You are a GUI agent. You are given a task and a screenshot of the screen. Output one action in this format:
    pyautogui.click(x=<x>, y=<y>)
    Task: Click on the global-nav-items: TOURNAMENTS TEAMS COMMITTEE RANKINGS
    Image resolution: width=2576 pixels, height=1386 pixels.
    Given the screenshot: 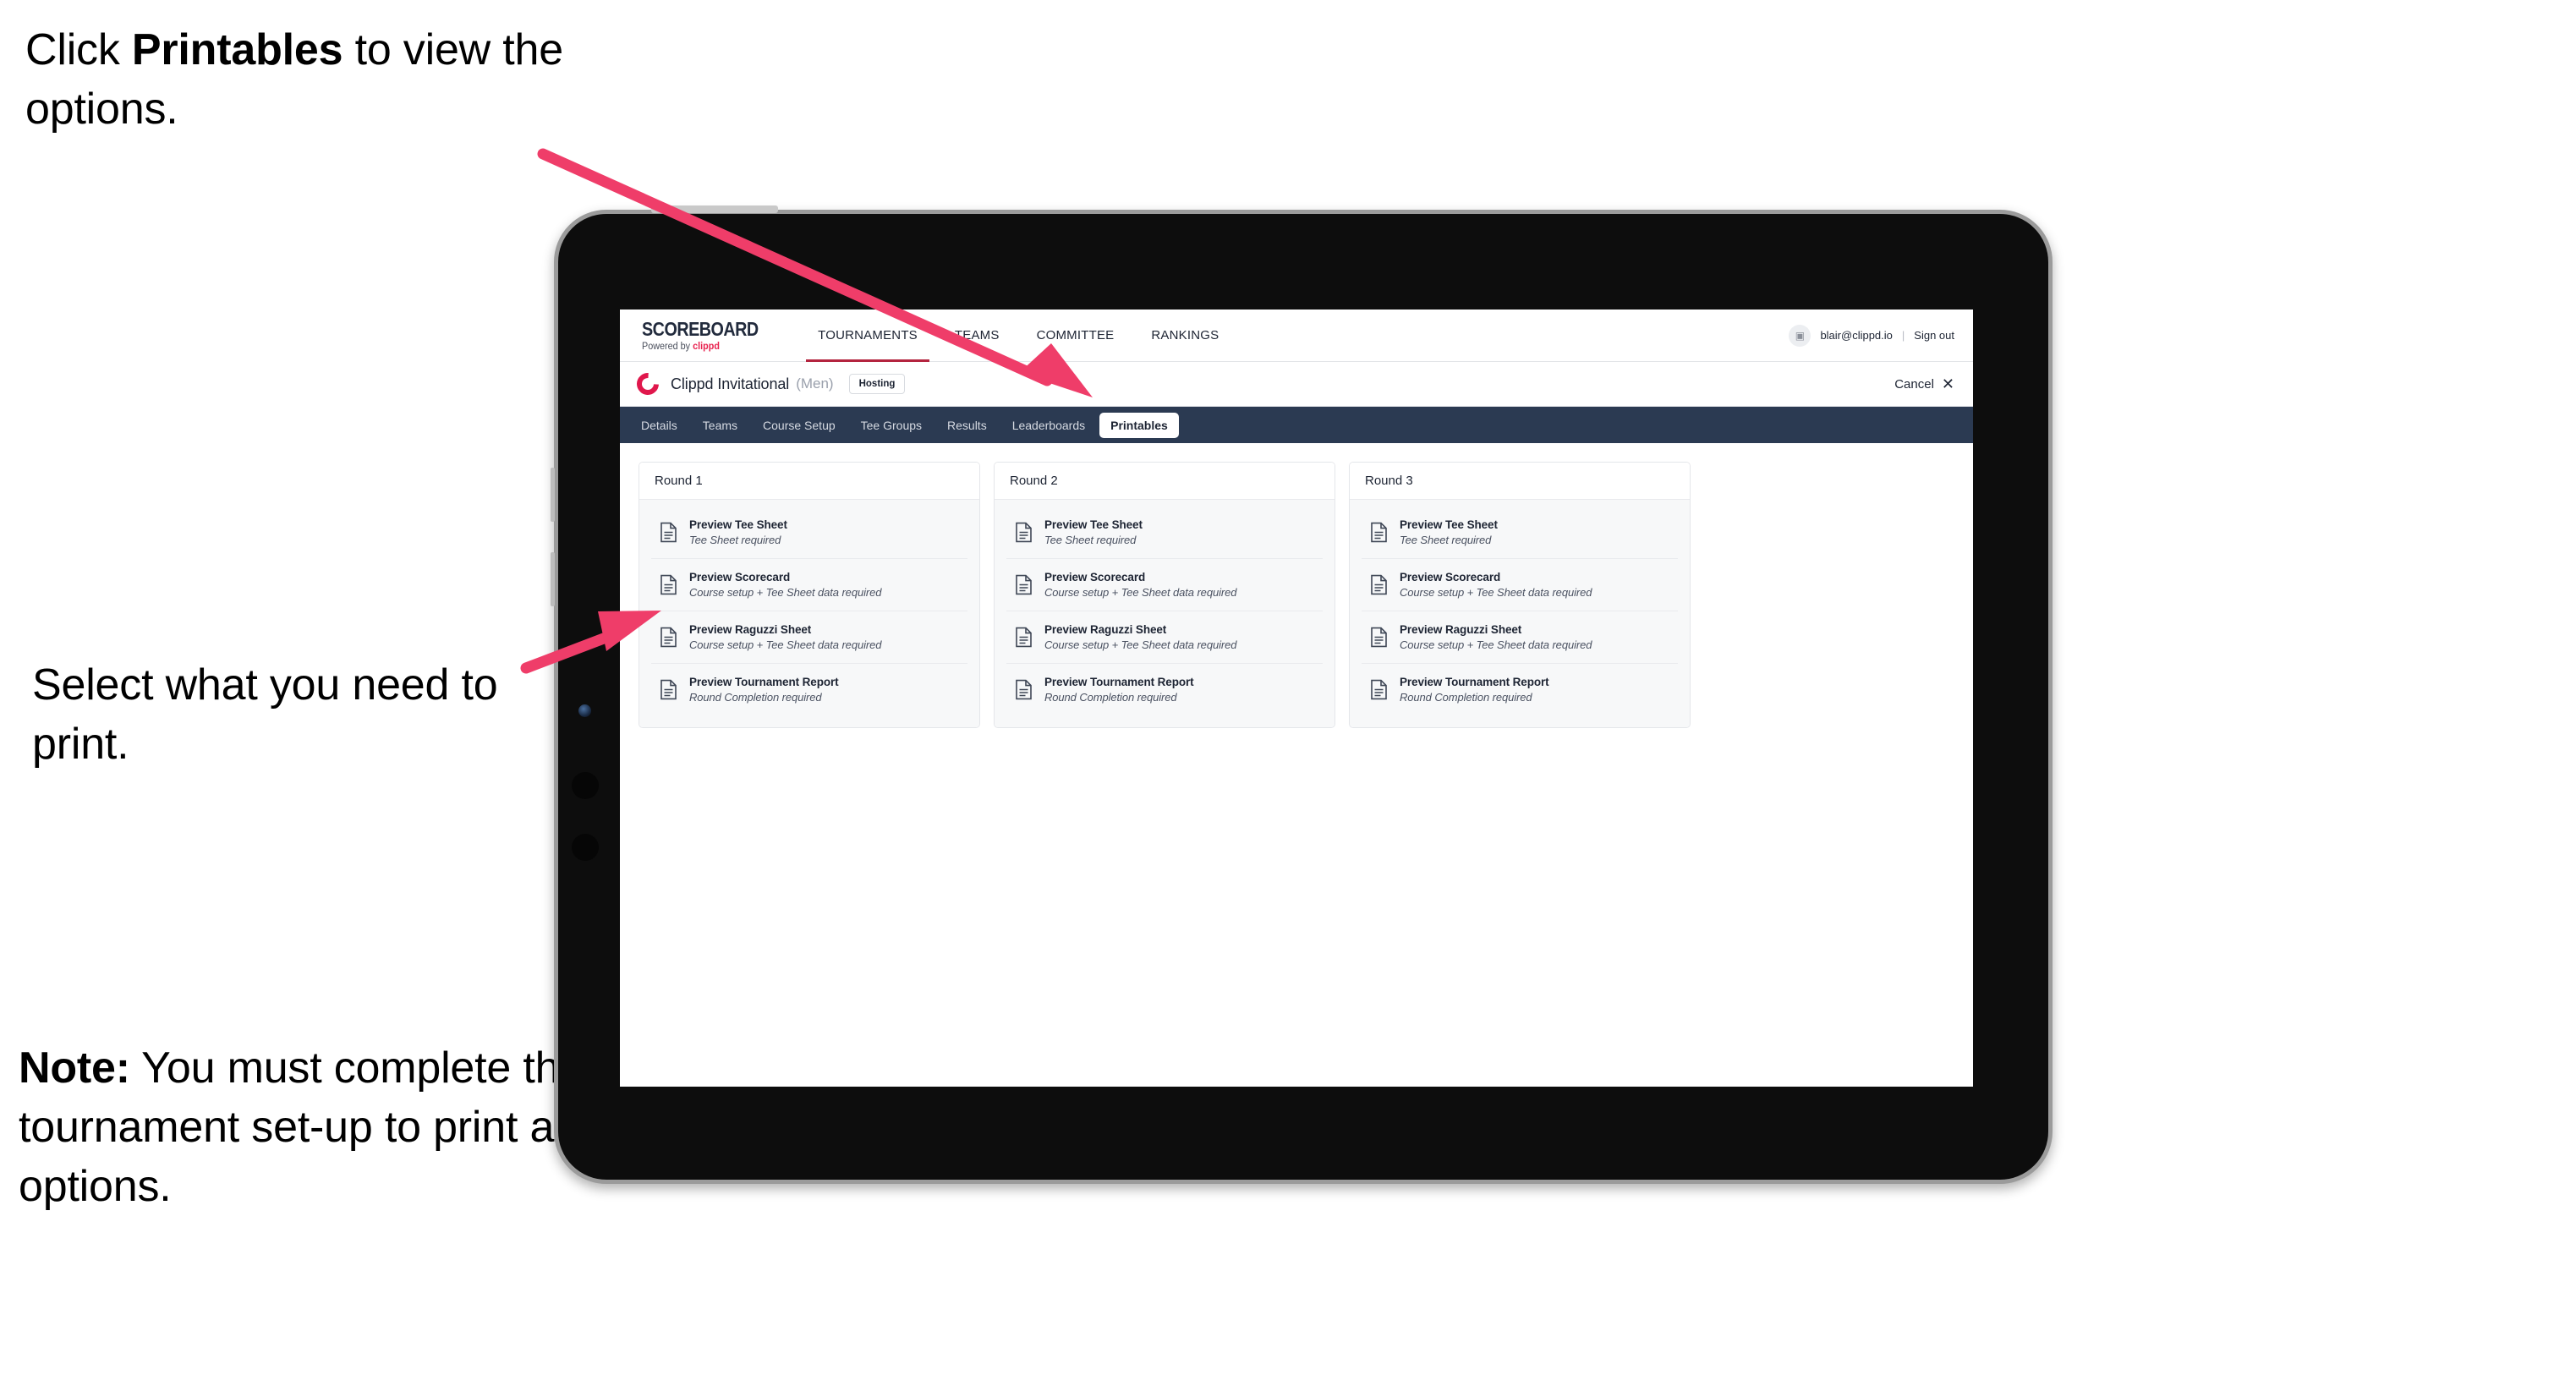 What is the action you would take?
    pyautogui.click(x=1018, y=336)
    